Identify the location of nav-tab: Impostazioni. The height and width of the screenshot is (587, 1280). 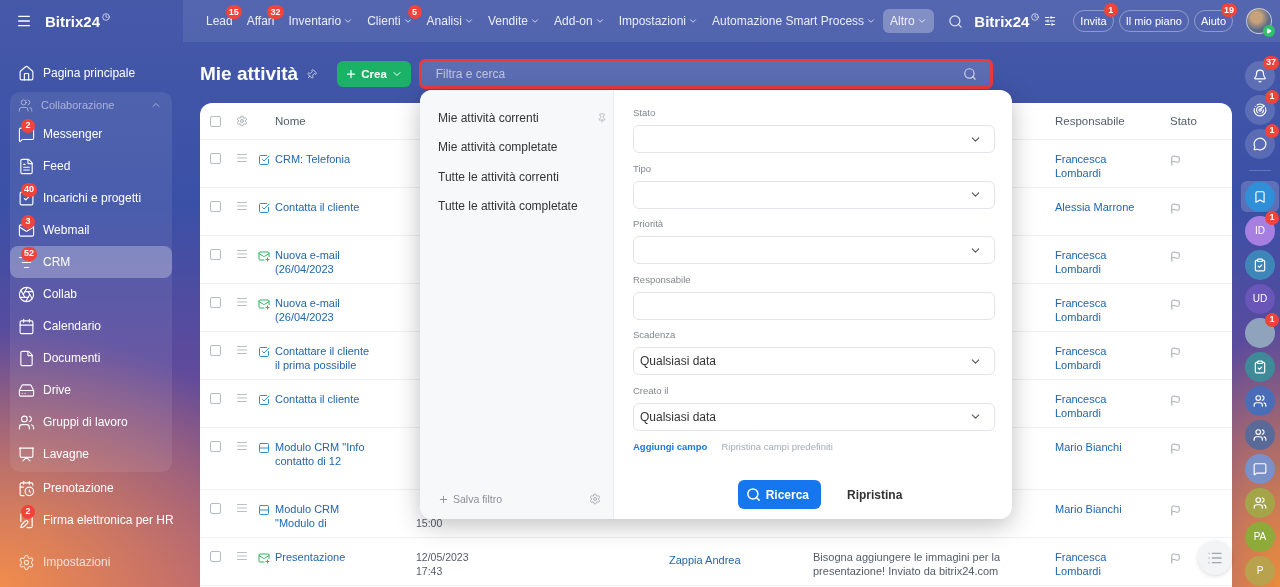
(658, 21).